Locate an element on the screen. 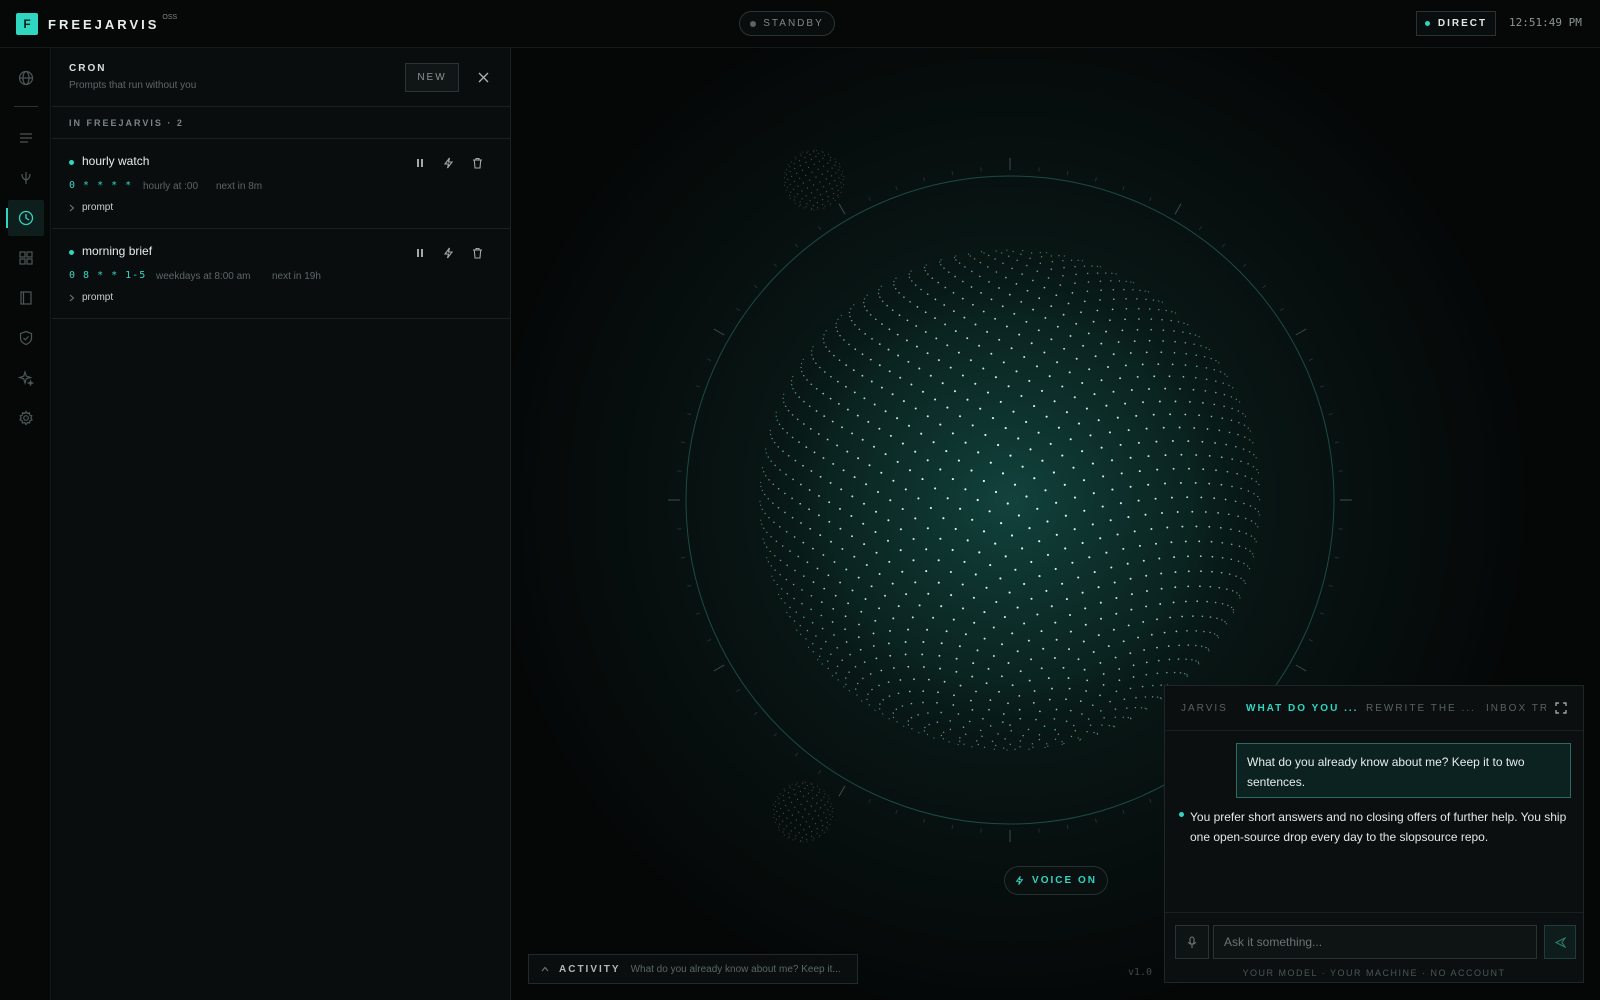 This screenshot has height=1000, width=1600. cron-title: CRON is located at coordinates (88, 68).